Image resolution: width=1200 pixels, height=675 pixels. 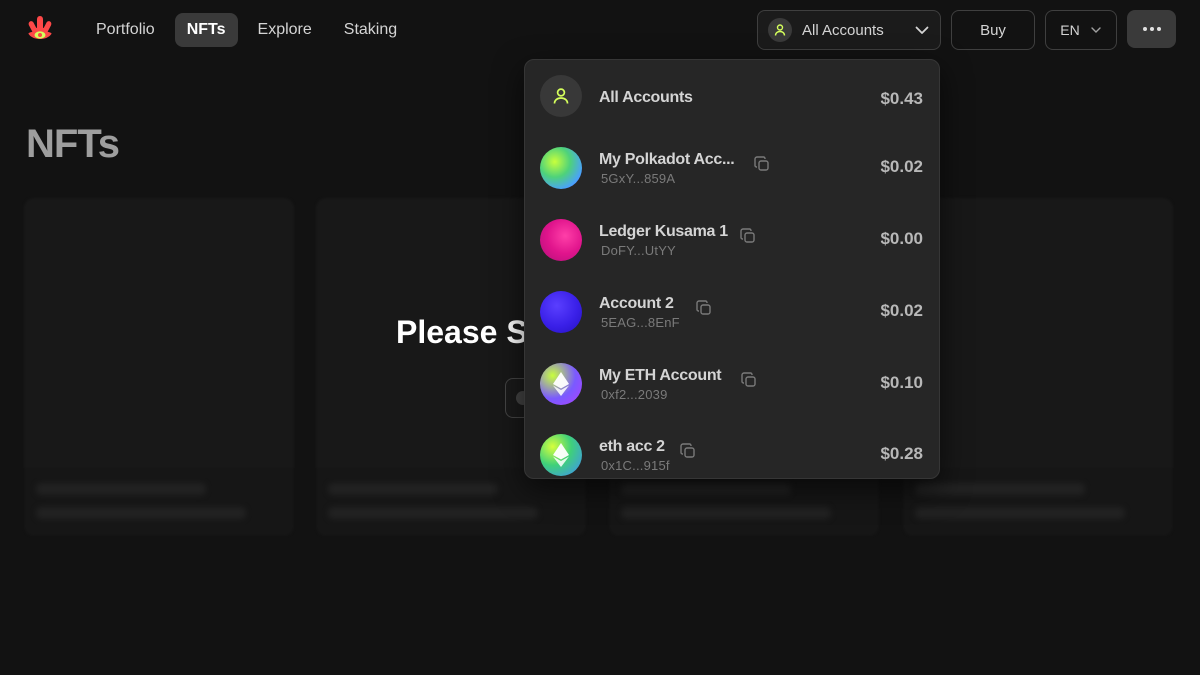 I want to click on talisman-logo-icon, so click(x=40, y=31).